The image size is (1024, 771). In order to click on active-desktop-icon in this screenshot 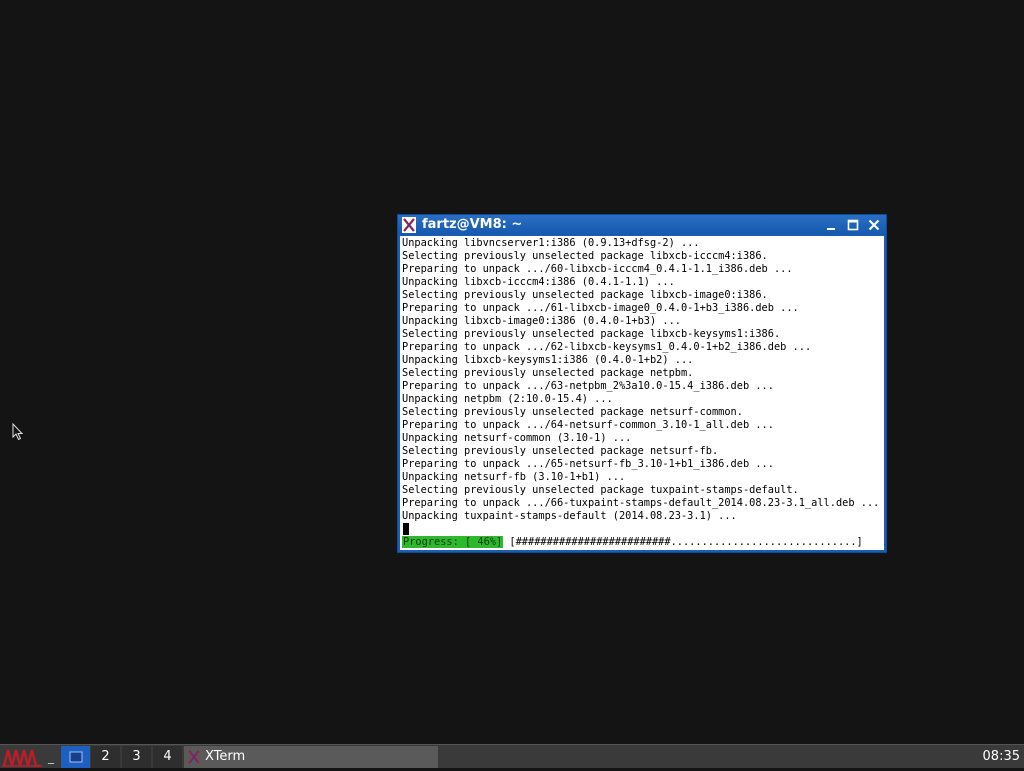, I will do `click(75, 757)`.